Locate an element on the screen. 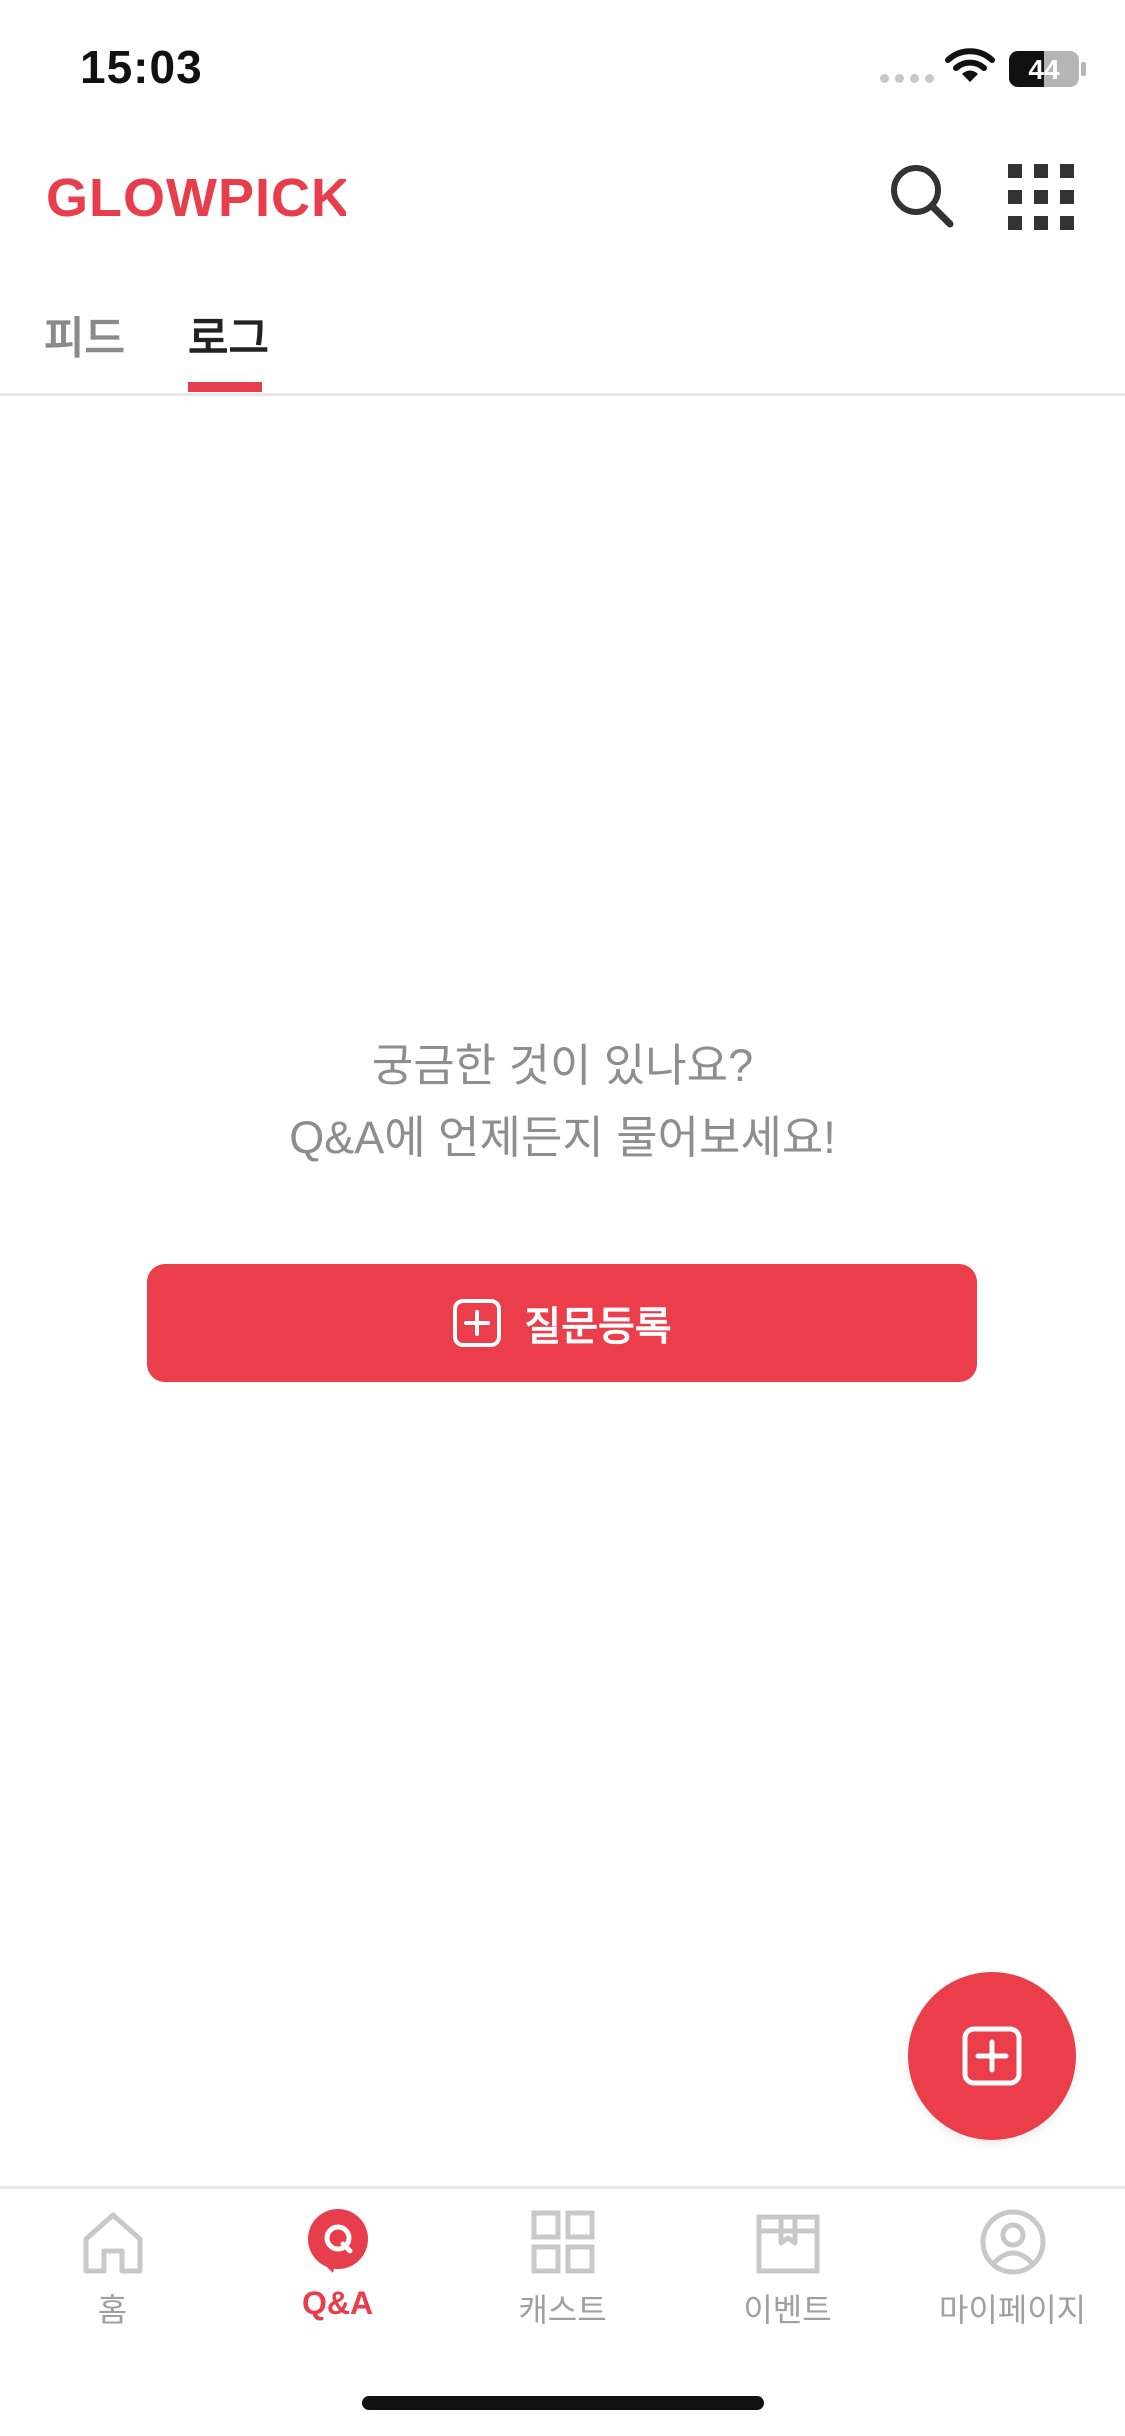  menu-grid-icon is located at coordinates (1041, 197).